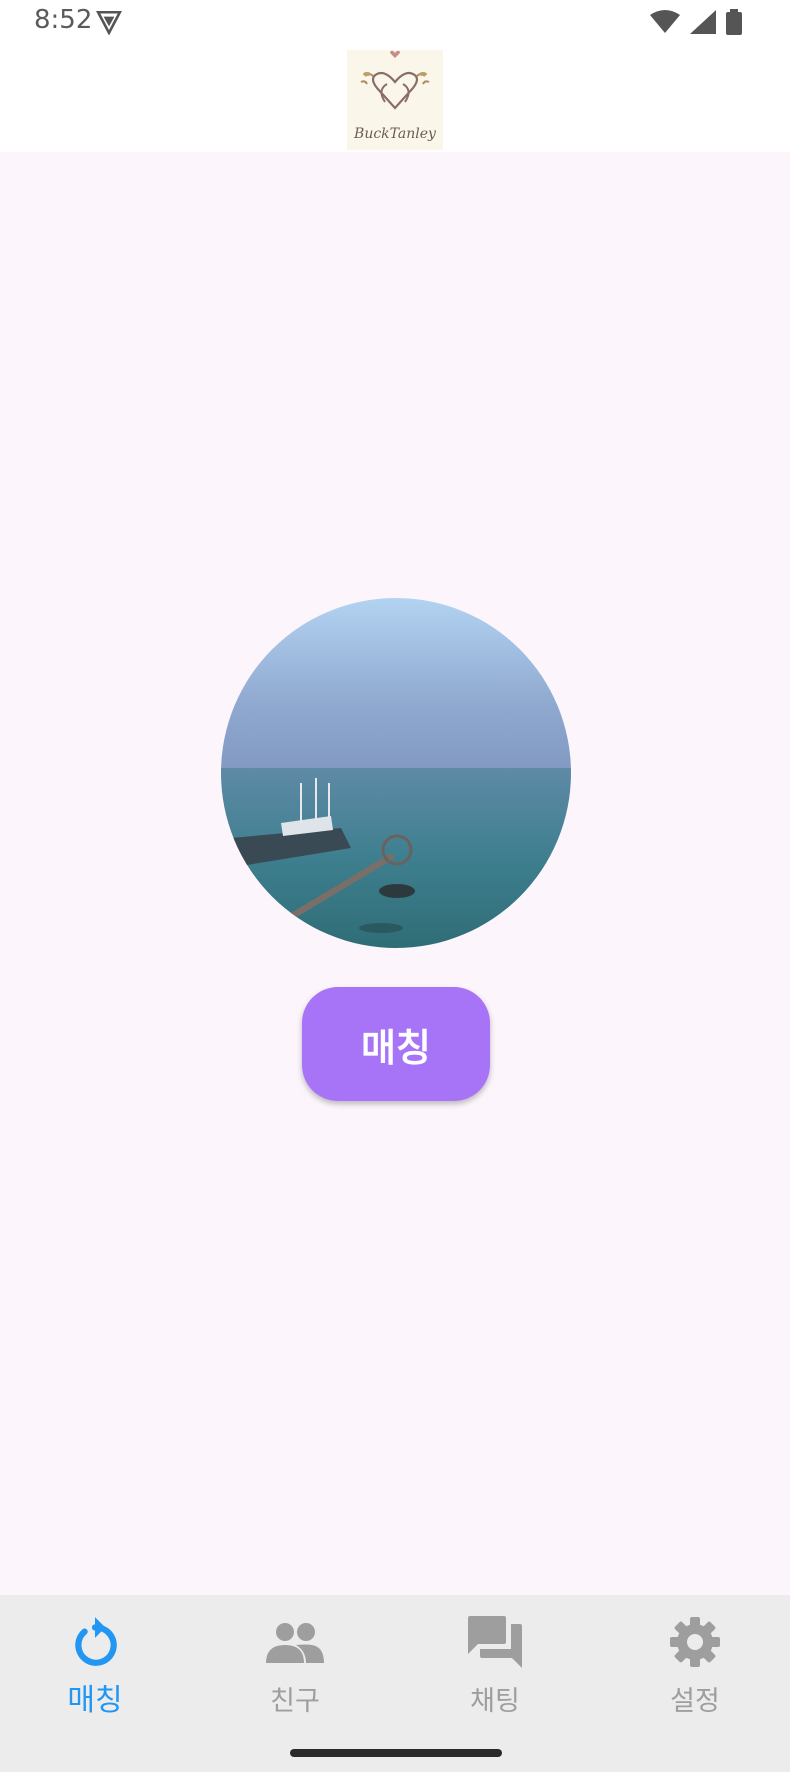 The height and width of the screenshot is (1772, 790). What do you see at coordinates (695, 1642) in the screenshot?
I see `gear-icon` at bounding box center [695, 1642].